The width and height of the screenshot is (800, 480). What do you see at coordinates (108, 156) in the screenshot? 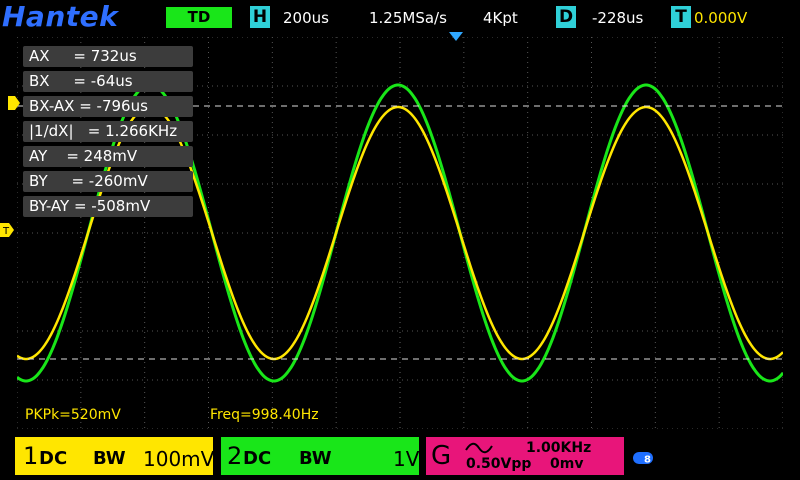
I see `measurement-ay: AY = 248mV` at bounding box center [108, 156].